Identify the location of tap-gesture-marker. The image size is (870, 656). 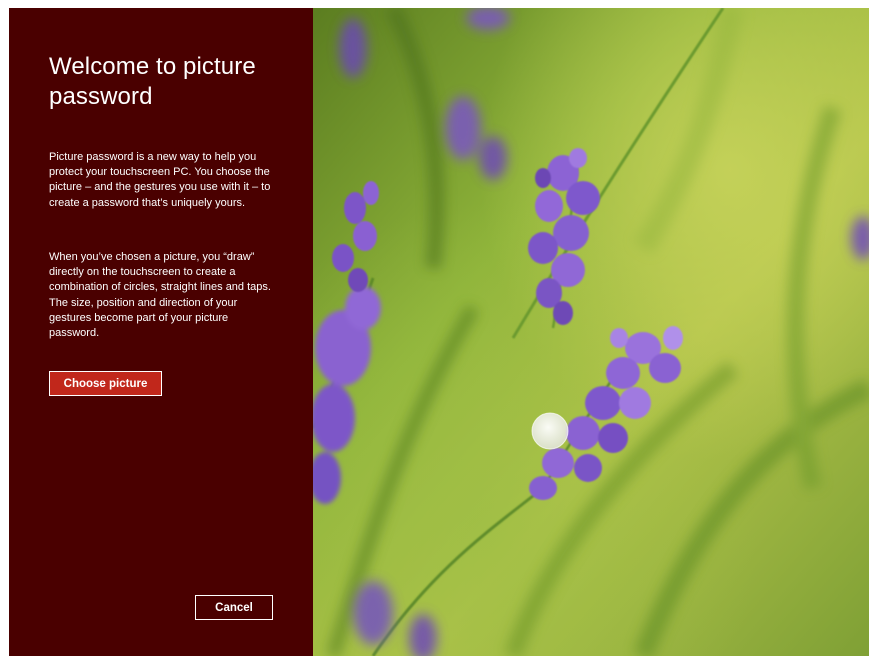
(550, 431).